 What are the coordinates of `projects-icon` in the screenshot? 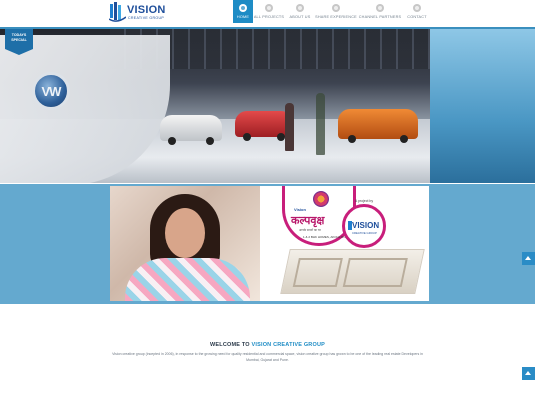 It's located at (269, 8).